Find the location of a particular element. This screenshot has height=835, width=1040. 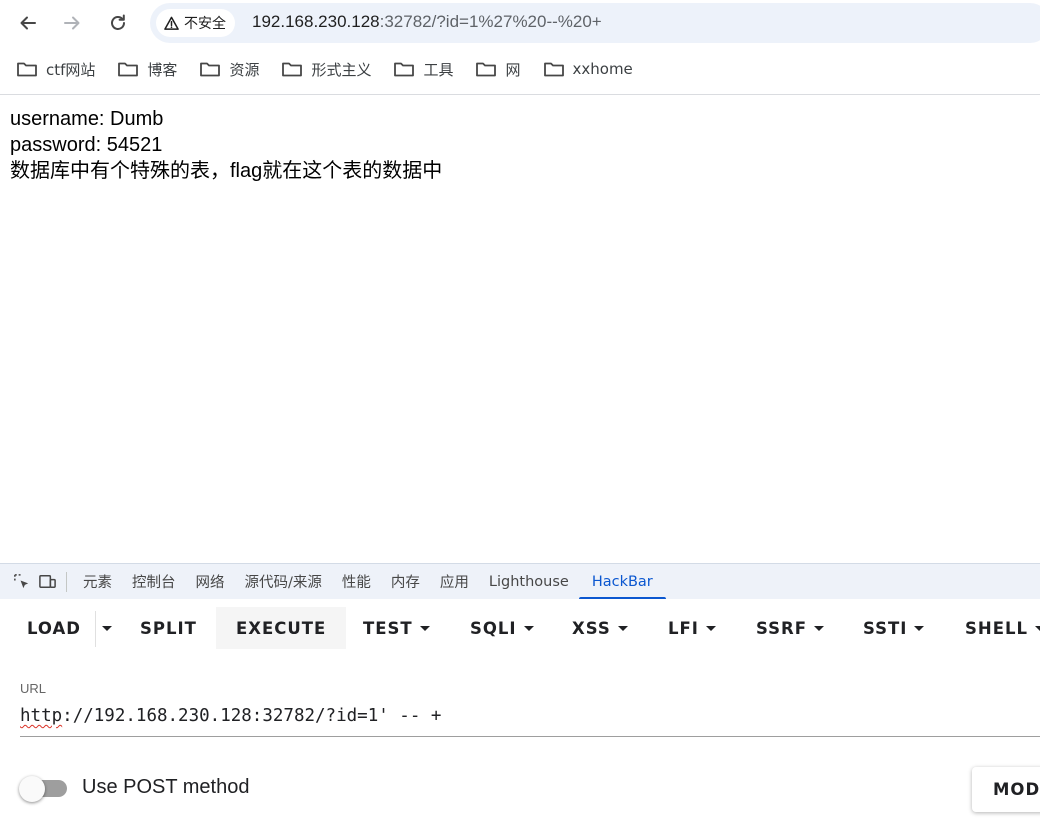

back-button is located at coordinates (28, 23).